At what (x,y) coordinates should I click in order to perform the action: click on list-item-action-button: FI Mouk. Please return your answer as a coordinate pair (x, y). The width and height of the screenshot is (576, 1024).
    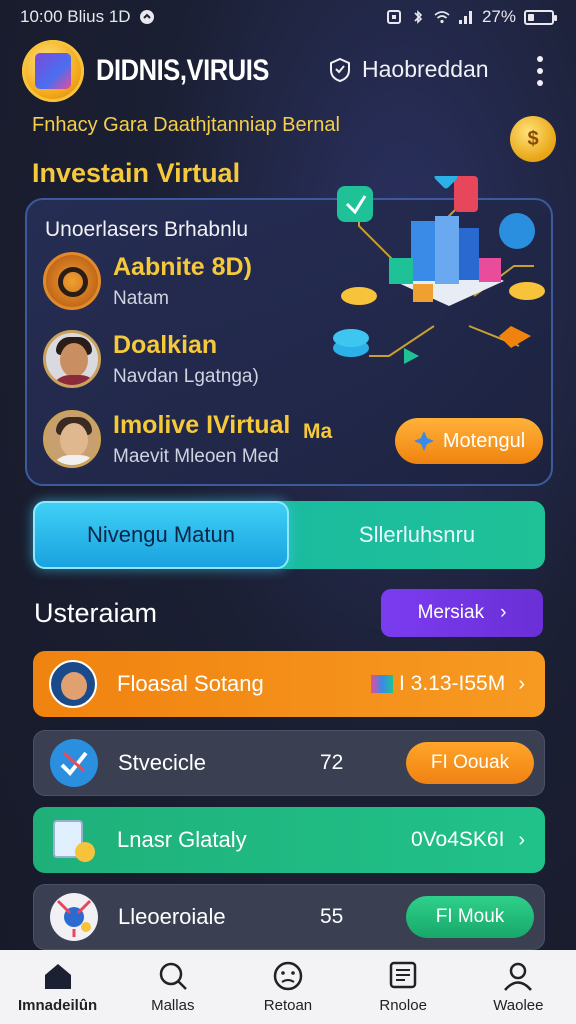
    Looking at the image, I should click on (470, 917).